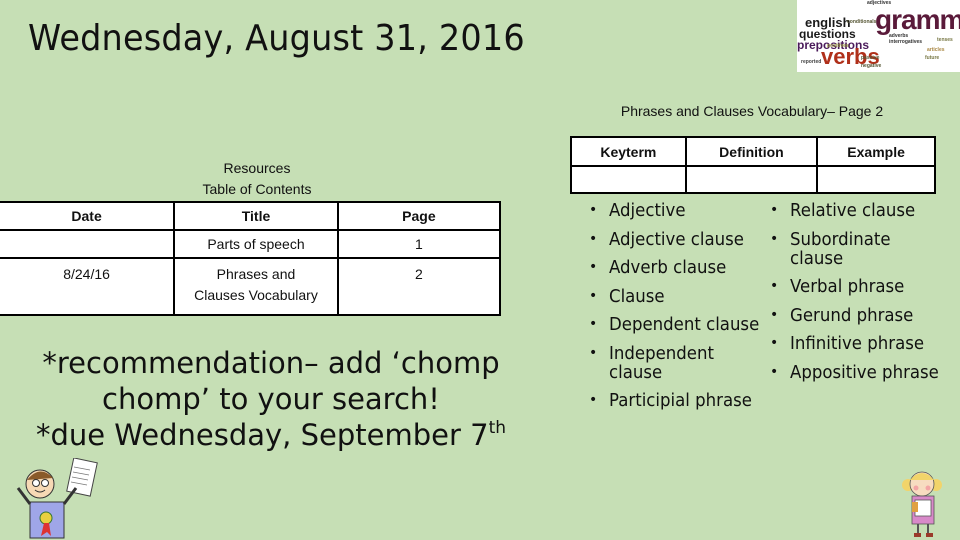  Describe the element at coordinates (862, 22) in the screenshot. I see `word-conditionals: conditionals` at that location.